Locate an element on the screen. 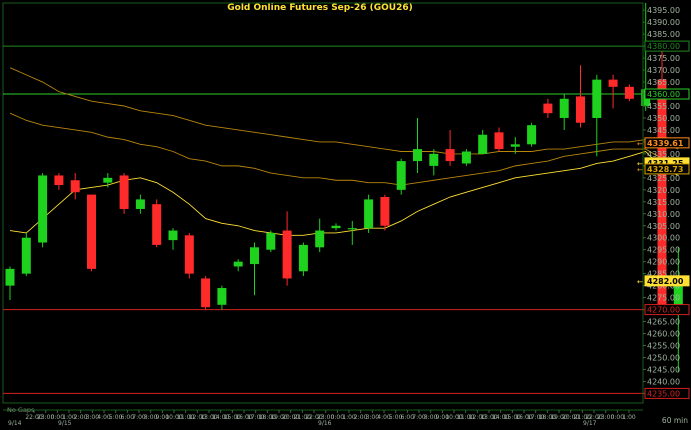 This screenshot has width=691, height=430. level-tag-label: 4360.00 is located at coordinates (663, 94).